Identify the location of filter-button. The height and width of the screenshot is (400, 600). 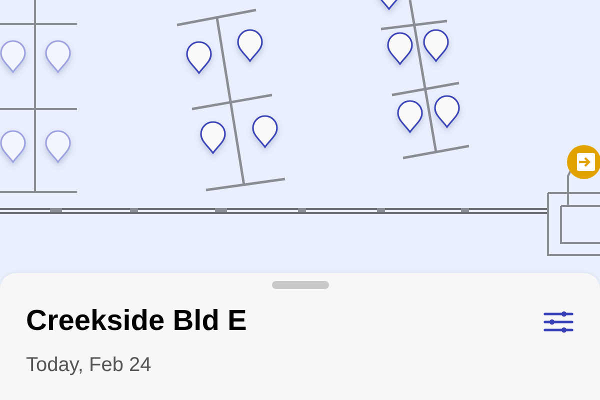
(558, 322).